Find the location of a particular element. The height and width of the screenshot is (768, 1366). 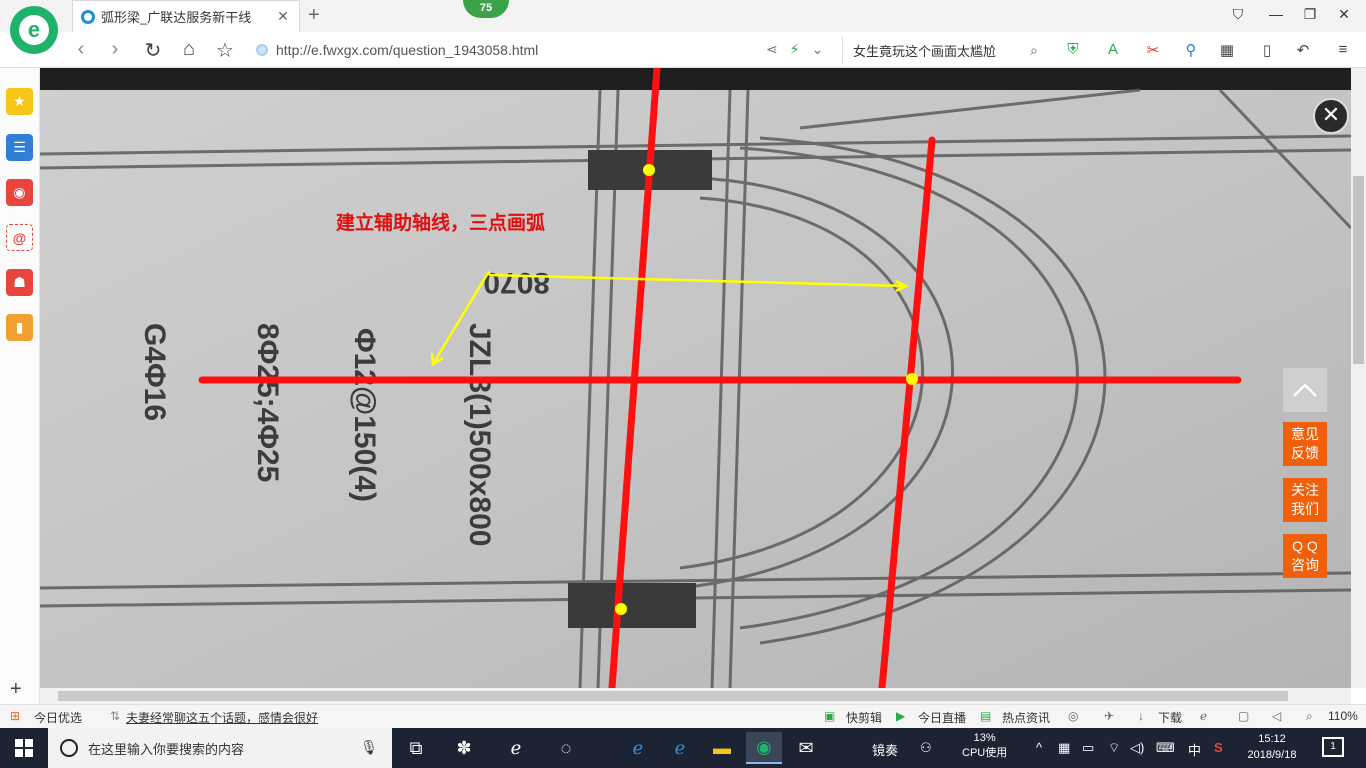

address-tools: ⋖ ⚡ ⌄ is located at coordinates (794, 49).